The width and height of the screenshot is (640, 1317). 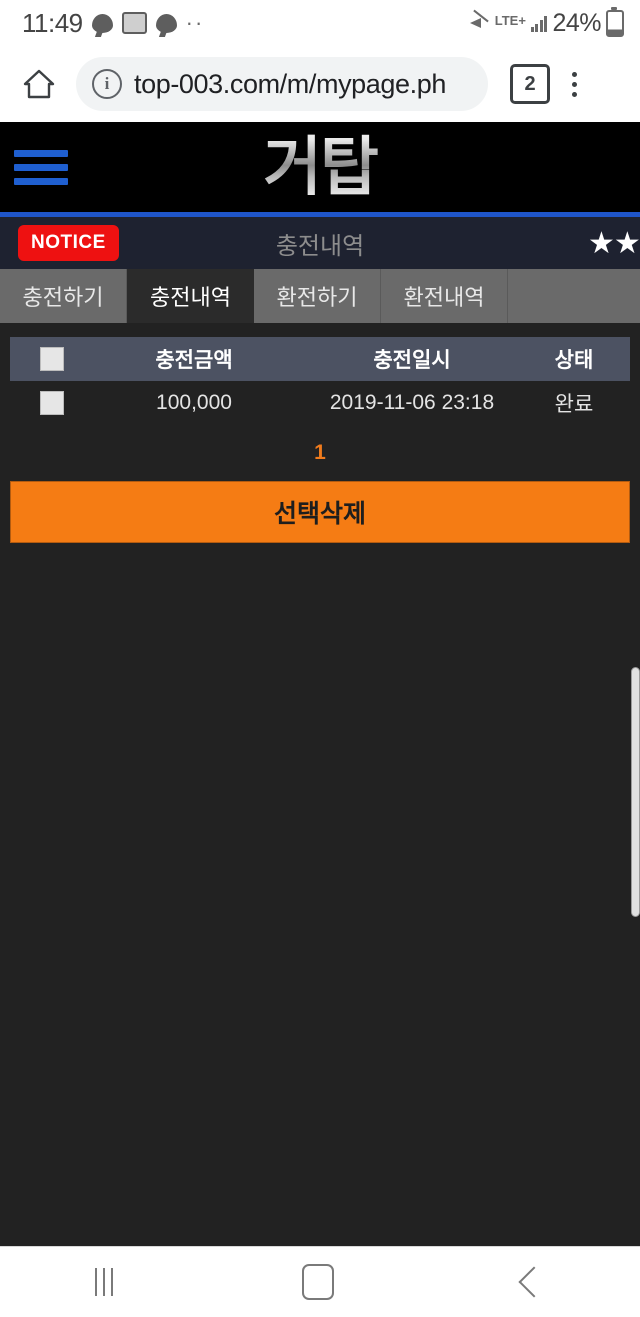 I want to click on hamburger-menu-icon, so click(x=41, y=167).